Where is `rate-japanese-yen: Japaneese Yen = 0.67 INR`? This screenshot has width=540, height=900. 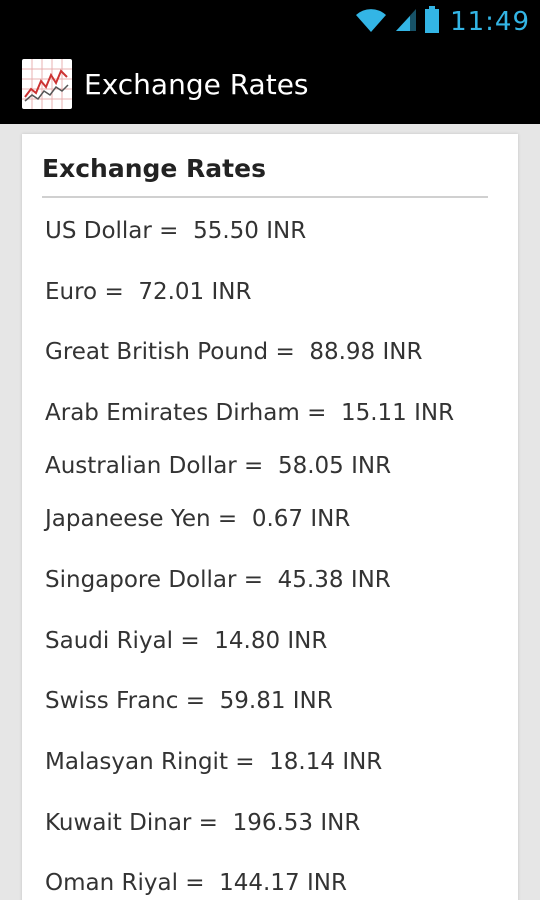 rate-japanese-yen: Japaneese Yen = 0.67 INR is located at coordinates (198, 519).